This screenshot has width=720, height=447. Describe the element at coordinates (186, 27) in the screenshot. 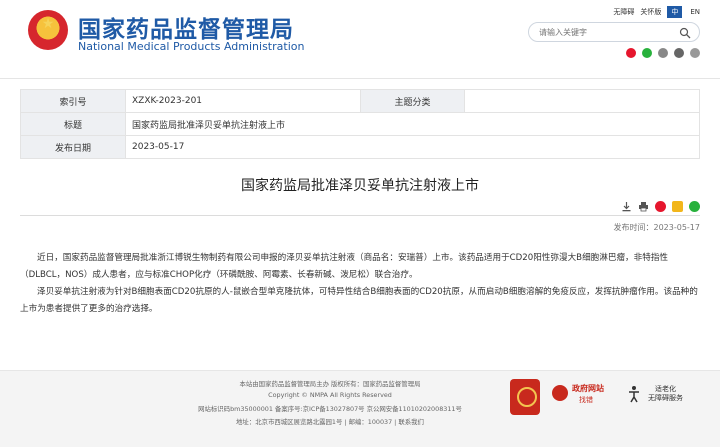

I see `site-title-cn: 国家药品监督管理局` at that location.